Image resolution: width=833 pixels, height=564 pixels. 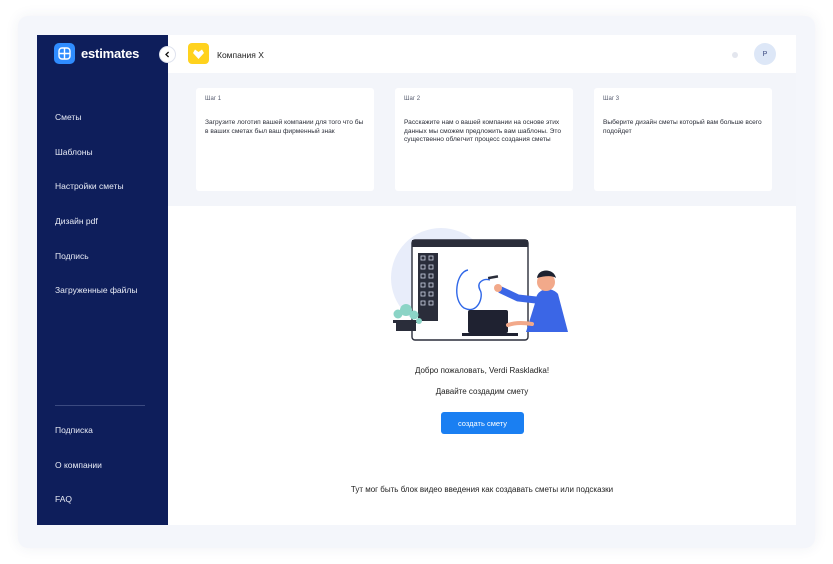 What do you see at coordinates (96, 290) in the screenshot?
I see `sidebar-item-uploaded-files: Загруженные файлы` at bounding box center [96, 290].